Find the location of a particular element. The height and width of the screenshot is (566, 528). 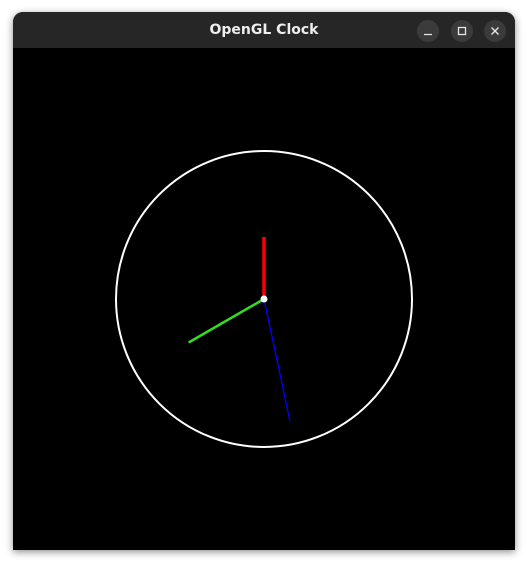

minute-hand is located at coordinates (227, 320).